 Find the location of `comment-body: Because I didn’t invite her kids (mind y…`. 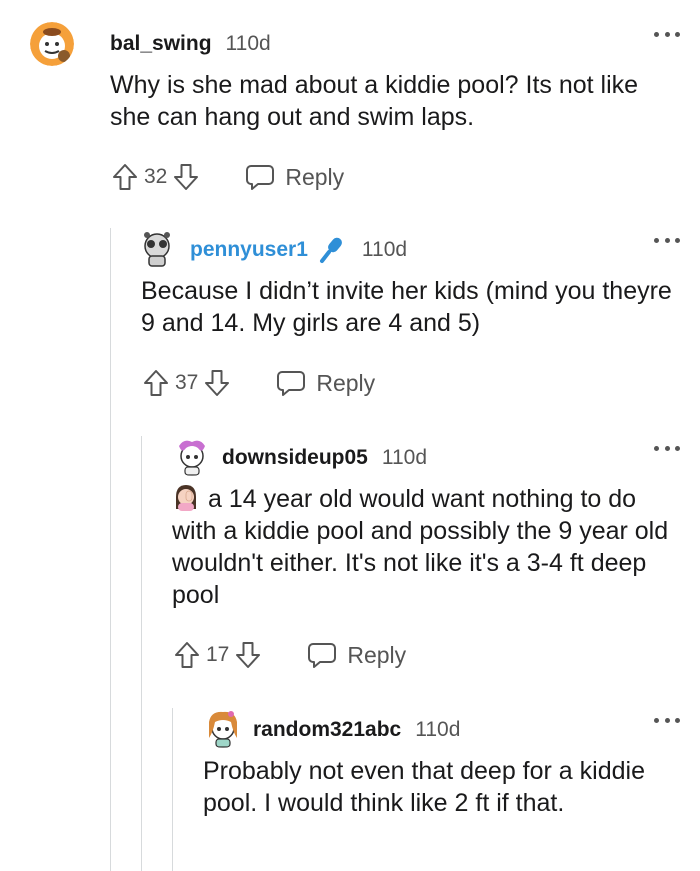

comment-body: Because I didn’t invite her kids (mind y… is located at coordinates (406, 307).